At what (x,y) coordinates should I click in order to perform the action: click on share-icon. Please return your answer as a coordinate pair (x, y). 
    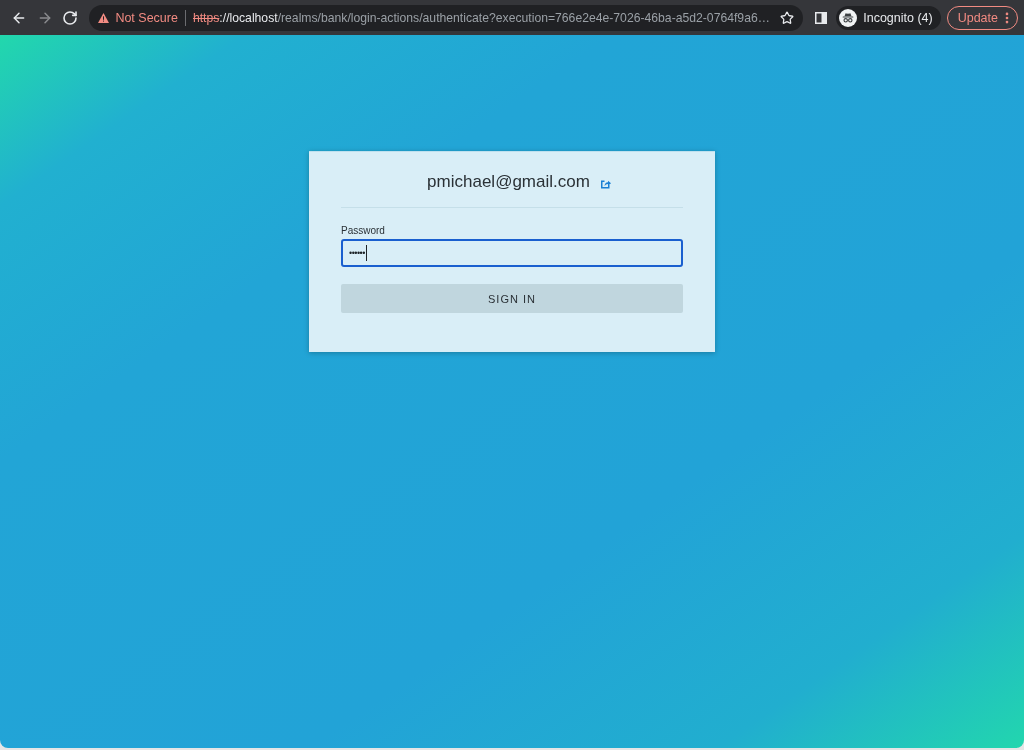
    Looking at the image, I should click on (605, 183).